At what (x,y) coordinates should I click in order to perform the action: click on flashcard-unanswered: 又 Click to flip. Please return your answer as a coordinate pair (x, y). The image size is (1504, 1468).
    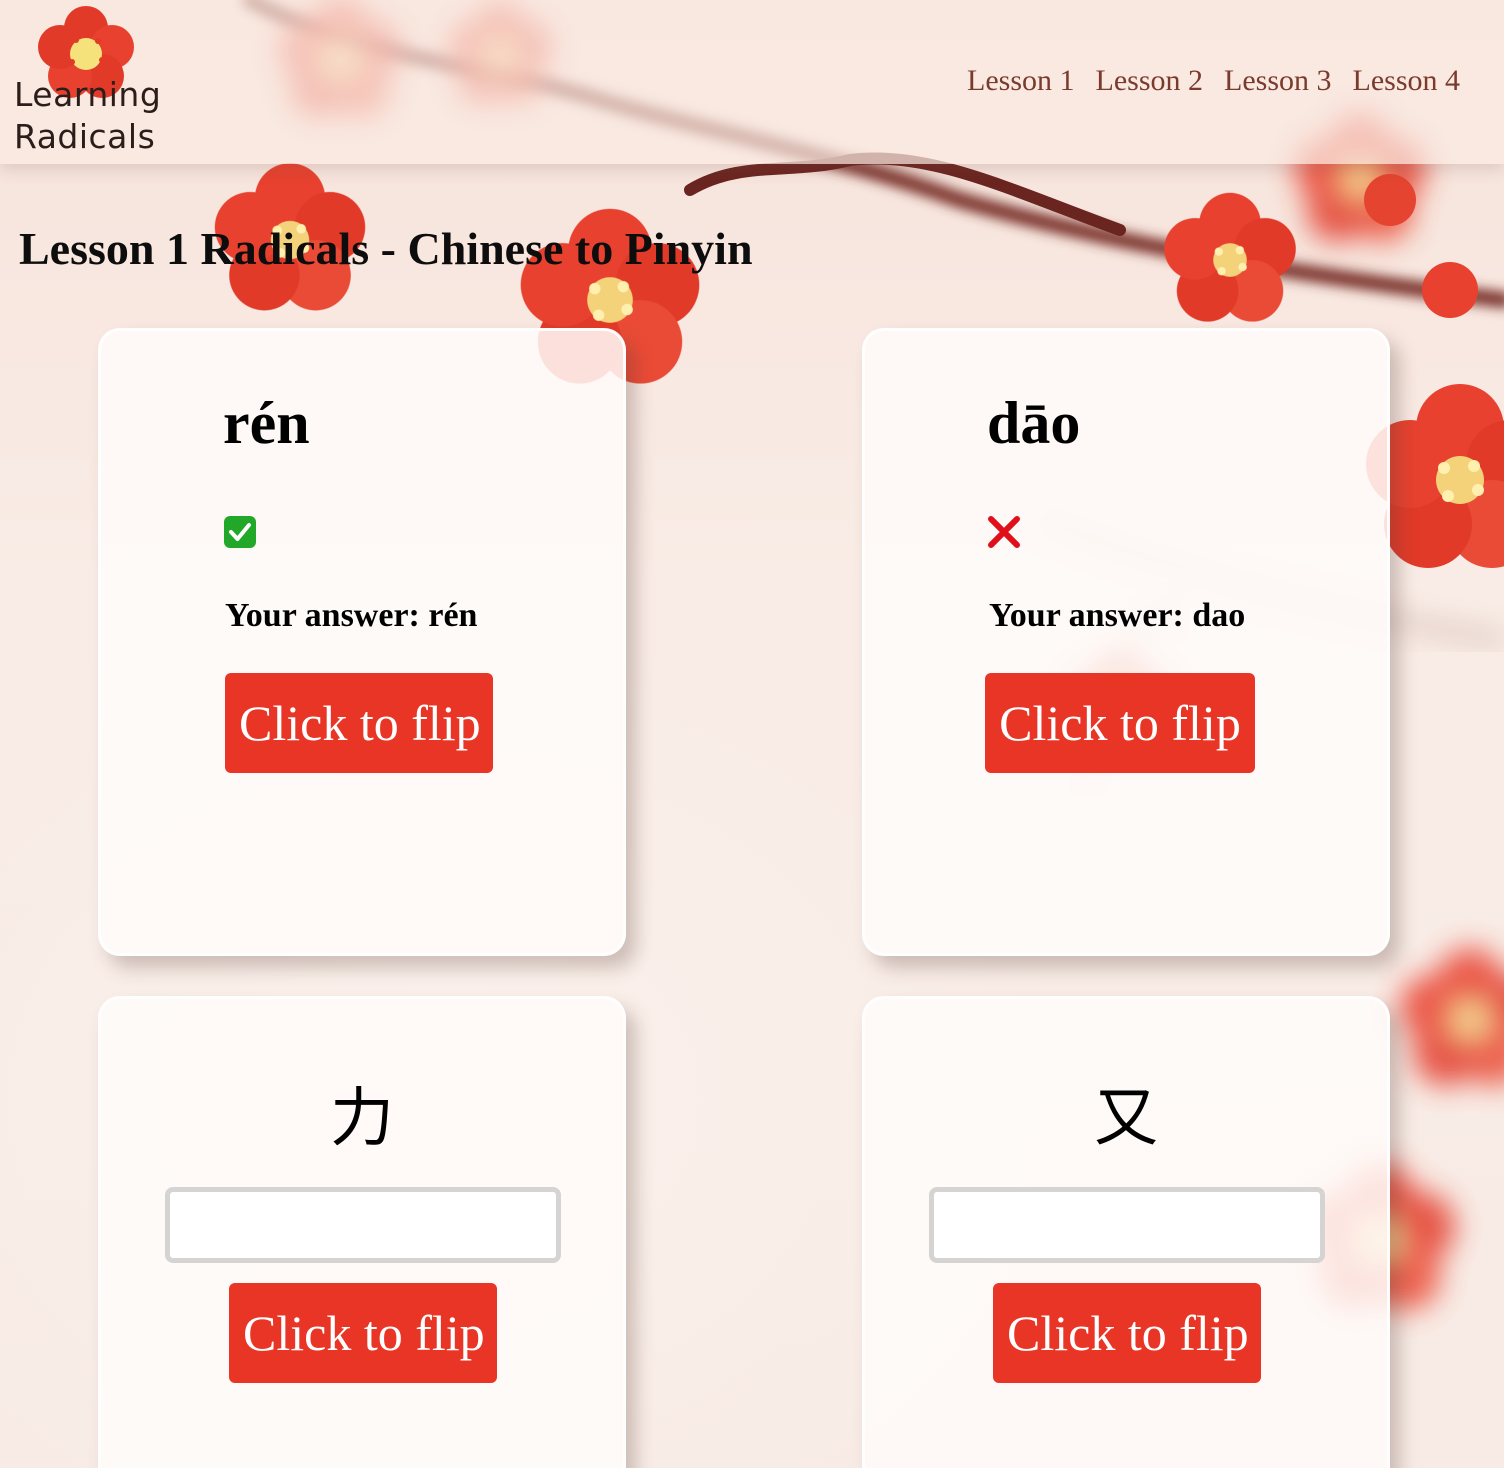
    Looking at the image, I should click on (1126, 1232).